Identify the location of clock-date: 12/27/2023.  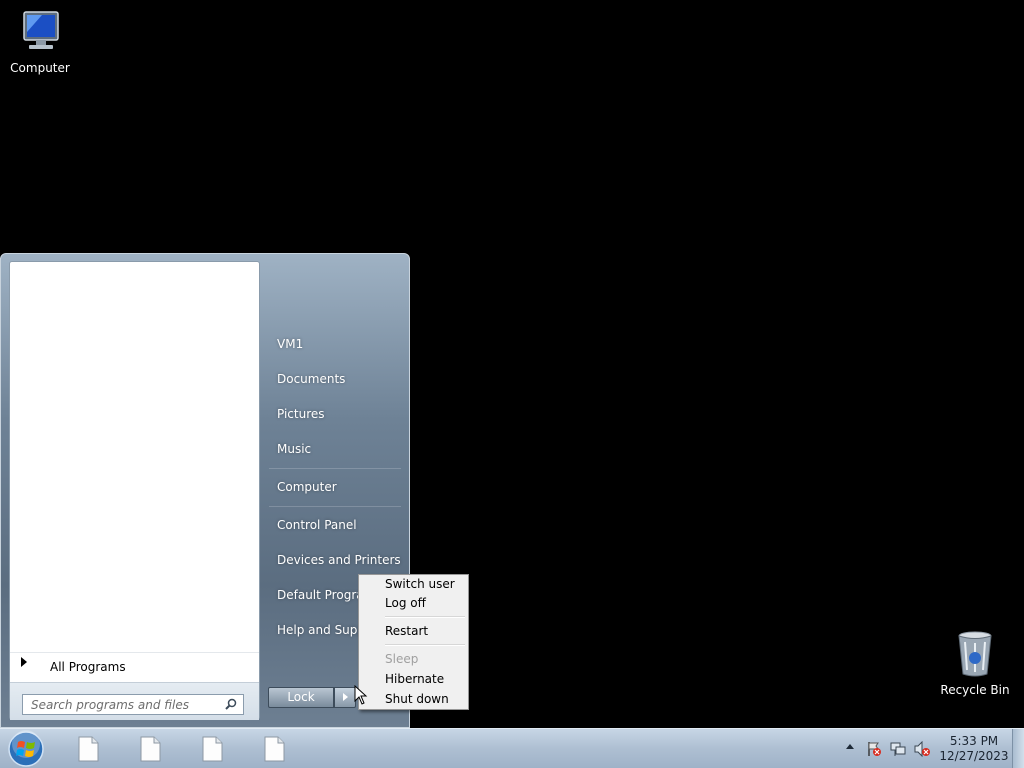
(974, 756).